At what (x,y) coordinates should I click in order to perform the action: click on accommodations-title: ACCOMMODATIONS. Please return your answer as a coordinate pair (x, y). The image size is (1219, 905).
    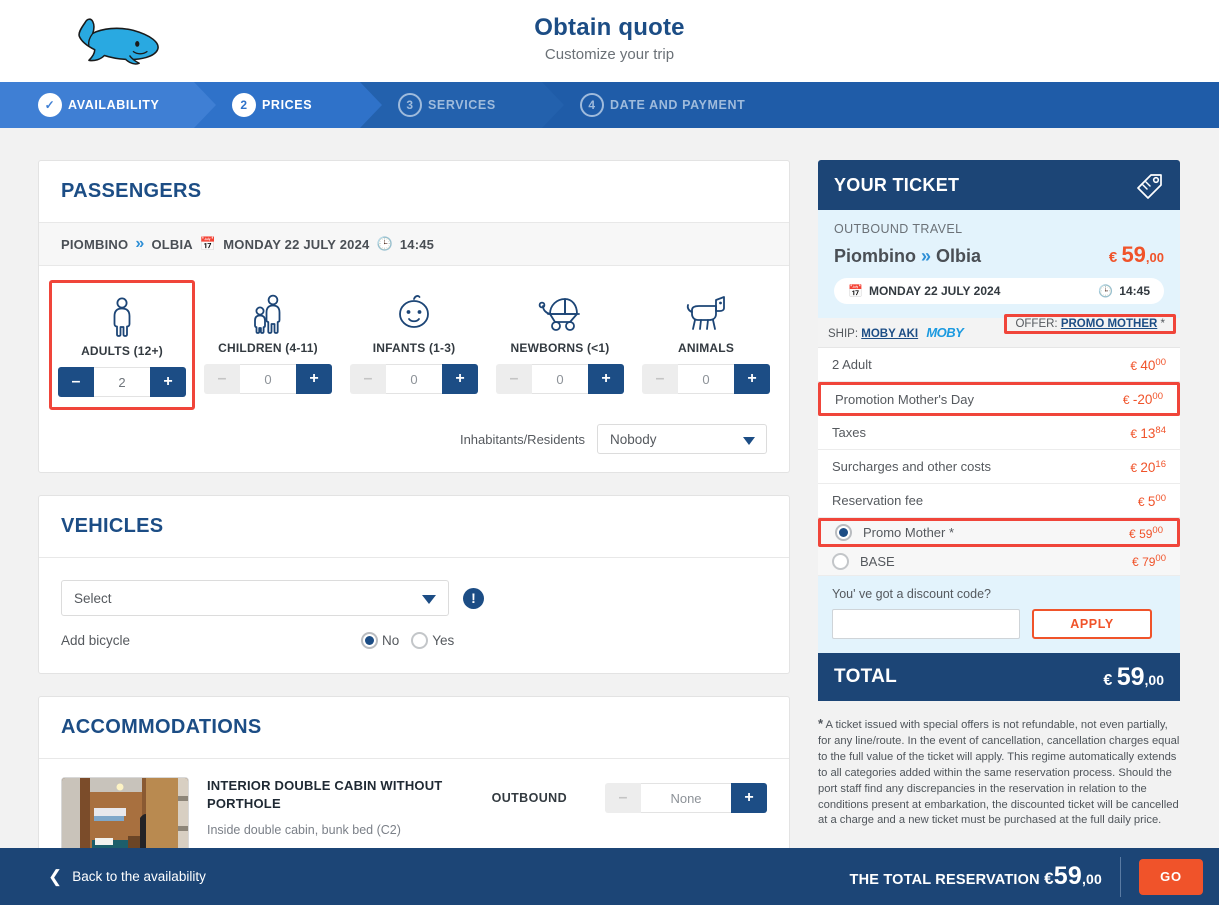
    Looking at the image, I should click on (161, 727).